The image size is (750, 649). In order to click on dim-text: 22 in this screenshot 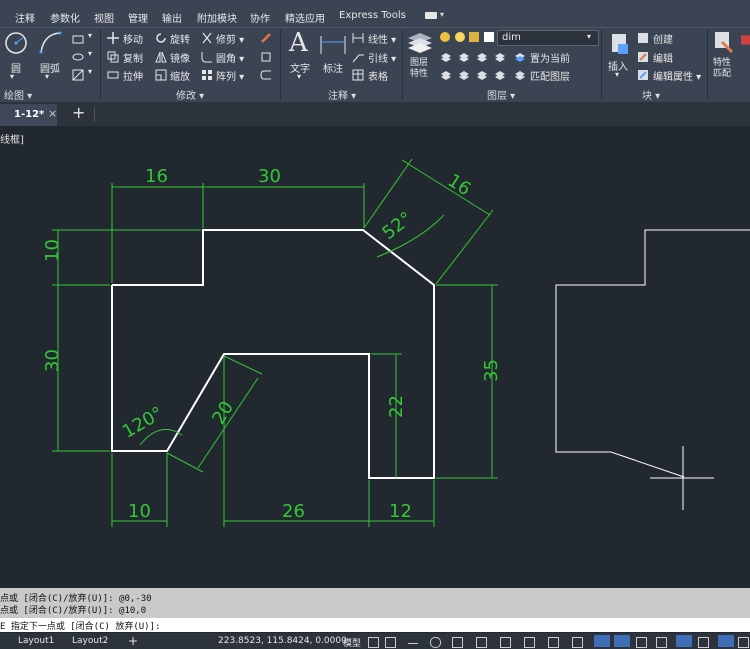, I will do `click(396, 406)`.